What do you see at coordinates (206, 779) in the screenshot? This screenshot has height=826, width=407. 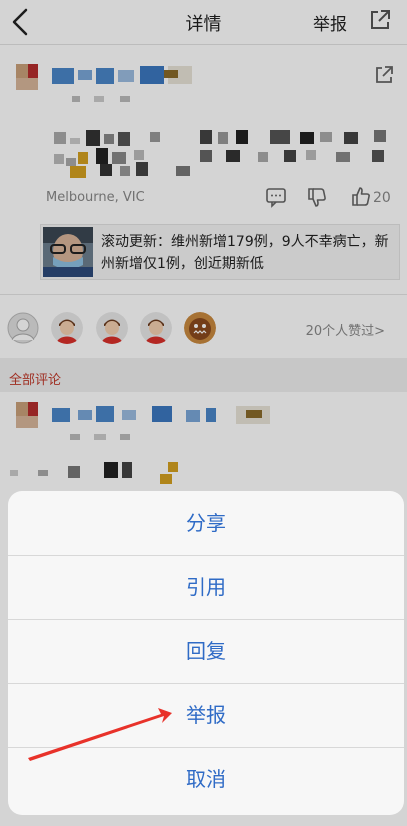 I see `cancel-option: 取消` at bounding box center [206, 779].